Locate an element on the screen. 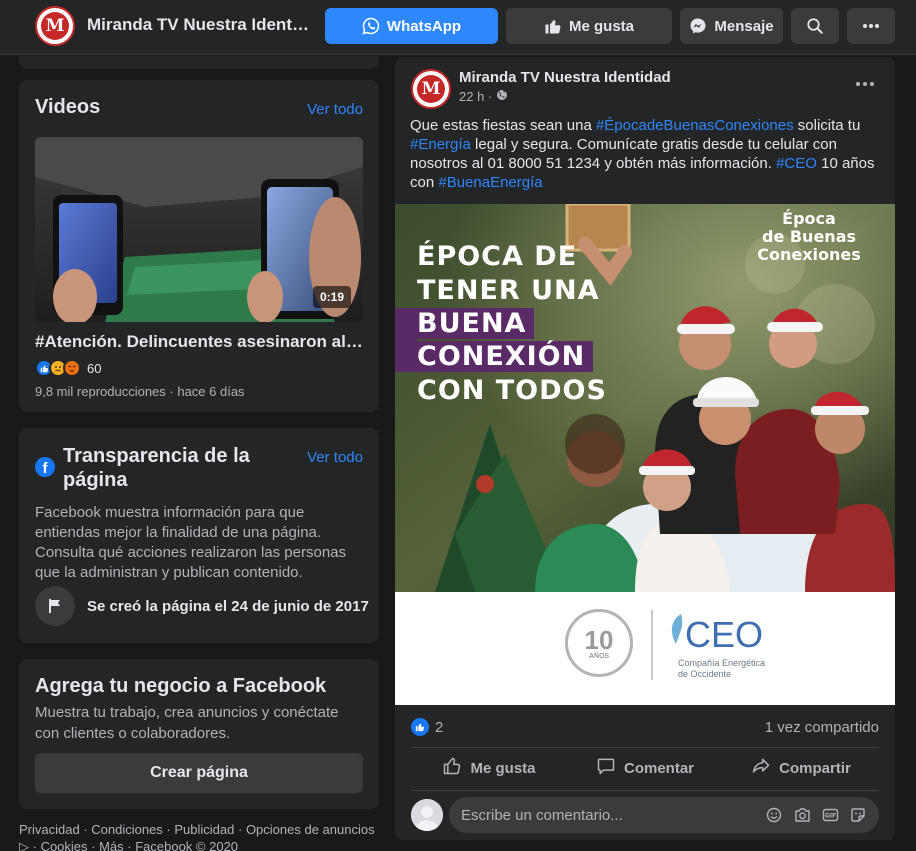 This screenshot has height=851, width=916. whatsapp-button: WhatsApp is located at coordinates (411, 26).